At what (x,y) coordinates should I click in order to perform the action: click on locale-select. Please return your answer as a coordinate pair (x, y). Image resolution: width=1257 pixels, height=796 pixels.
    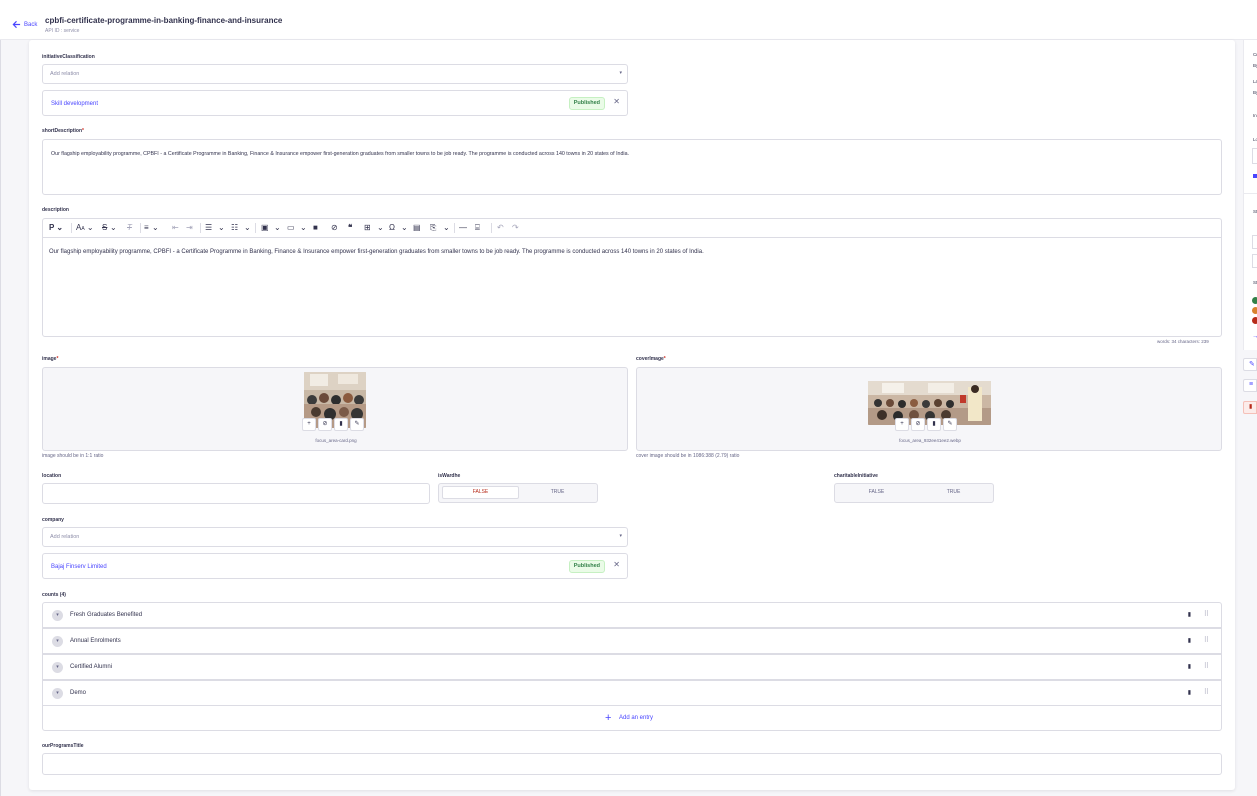
    Looking at the image, I should click on (1254, 156).